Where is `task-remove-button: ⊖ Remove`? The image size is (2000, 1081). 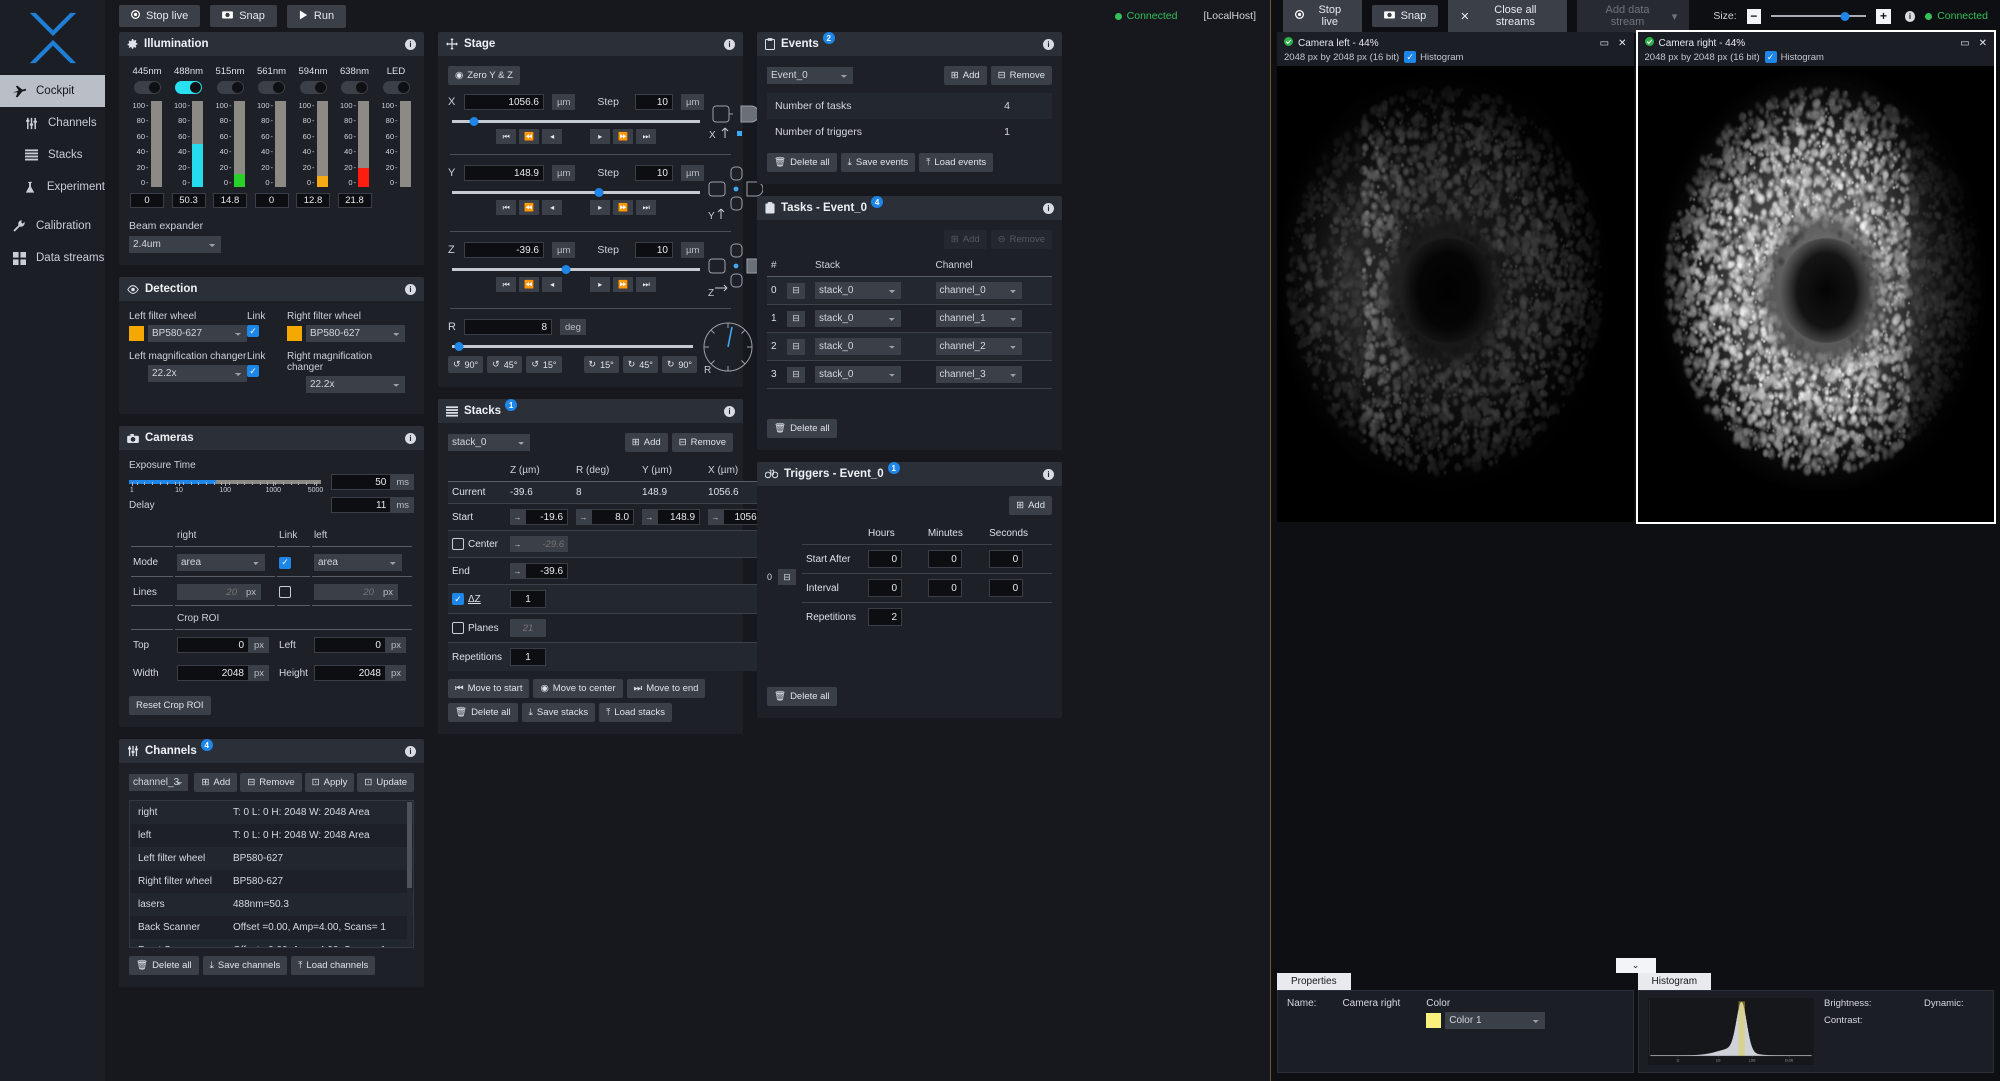
task-remove-button: ⊖ Remove is located at coordinates (1021, 239).